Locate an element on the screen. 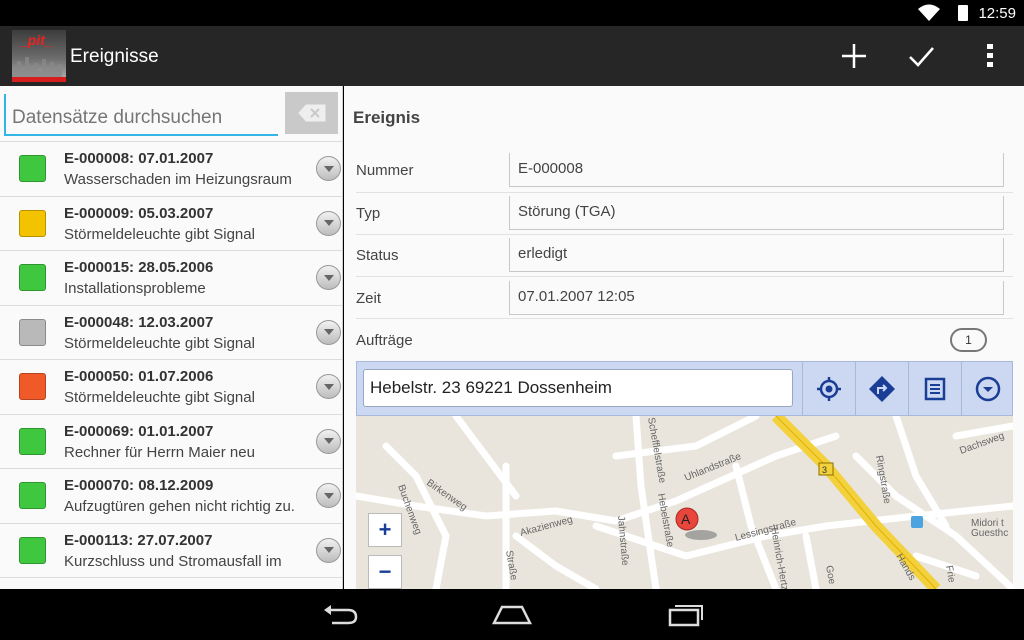 This screenshot has height=640, width=1024. recents-button is located at coordinates (686, 614).